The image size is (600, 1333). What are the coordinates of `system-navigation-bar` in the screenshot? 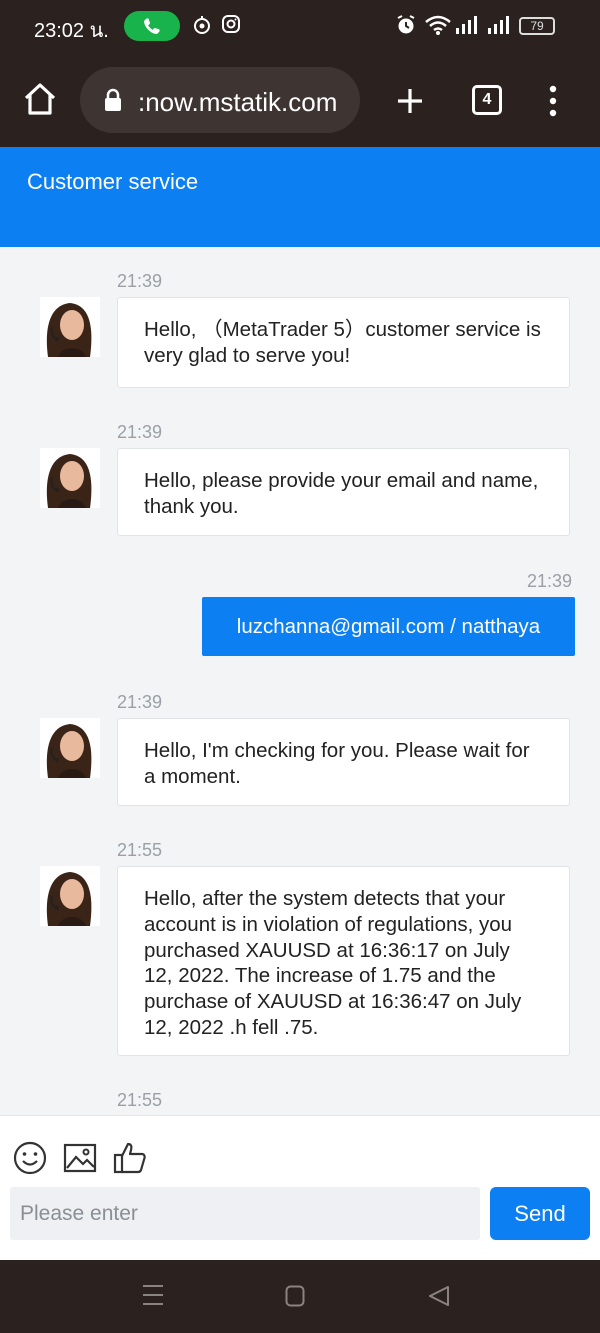 It's located at (300, 1296).